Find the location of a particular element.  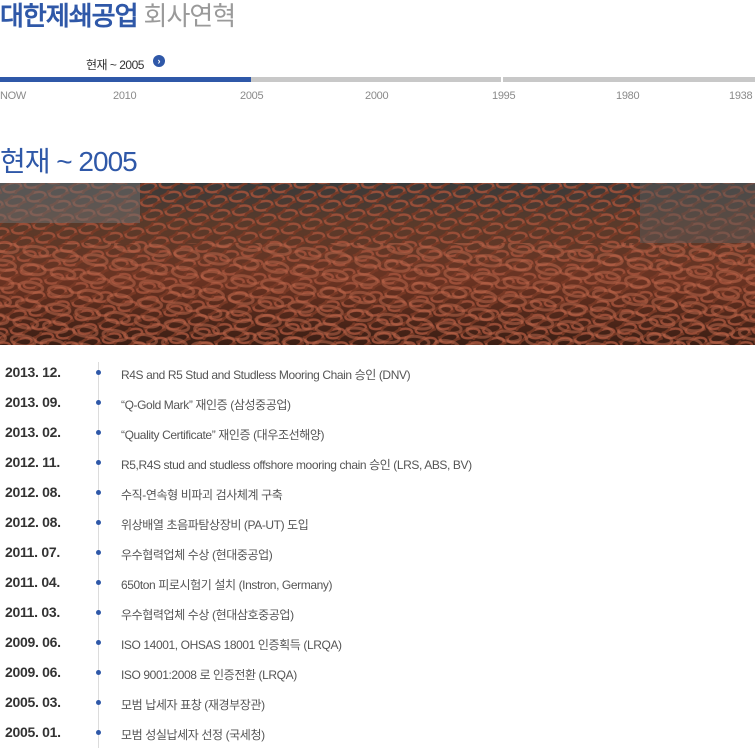

page-title: 대한제쇄공업 회사연혁 is located at coordinates (118, 15).